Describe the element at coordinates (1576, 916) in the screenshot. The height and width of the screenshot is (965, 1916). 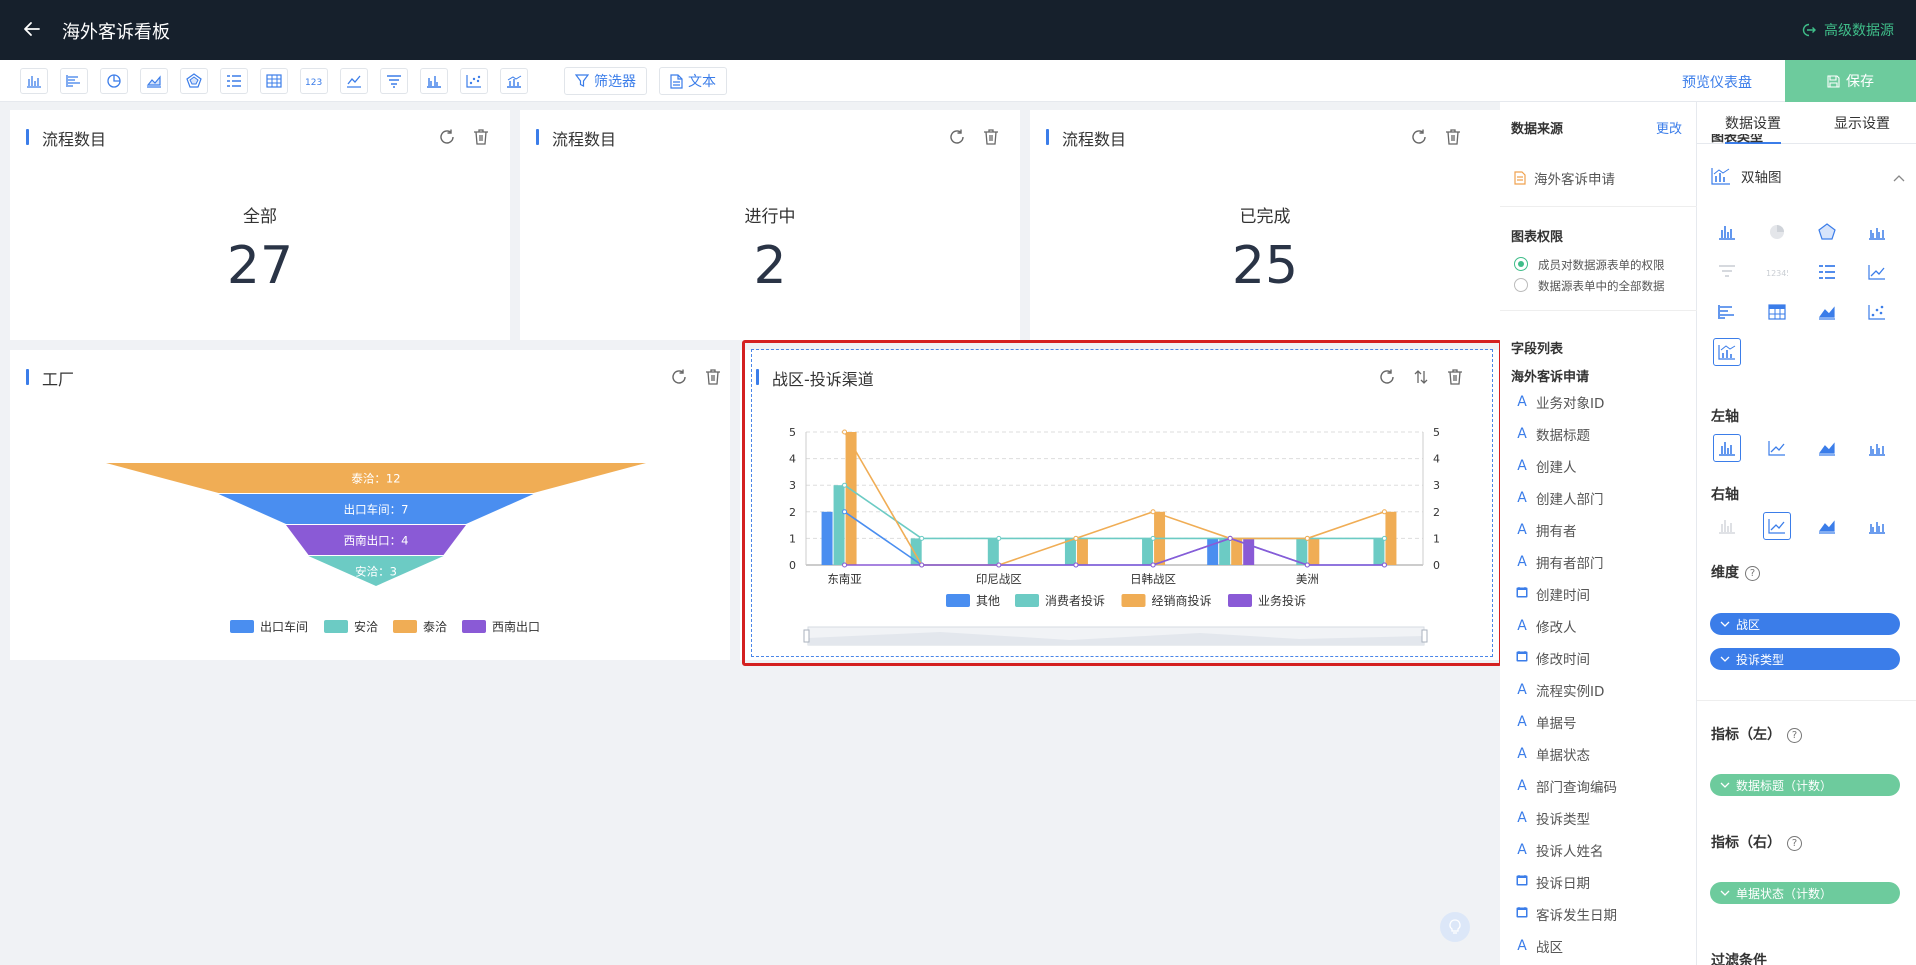
I see `field-label: 客诉发生日期` at that location.